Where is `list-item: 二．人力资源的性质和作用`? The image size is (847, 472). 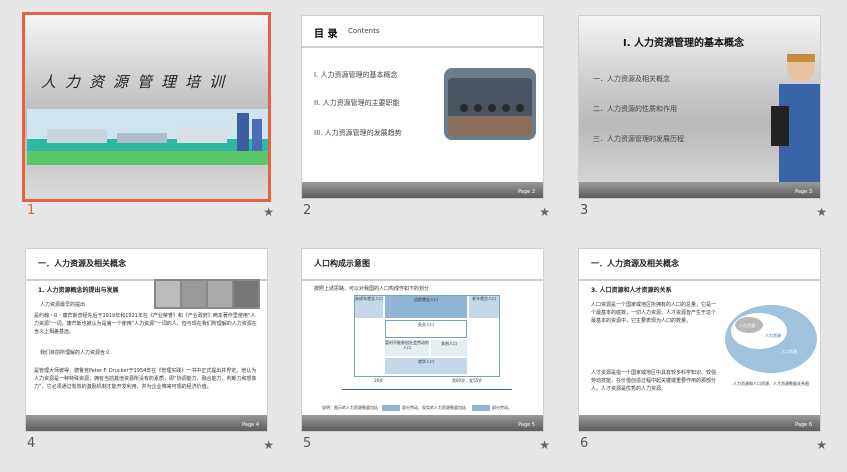
list-item: 二．人力资源的性质和作用 is located at coordinates (635, 109).